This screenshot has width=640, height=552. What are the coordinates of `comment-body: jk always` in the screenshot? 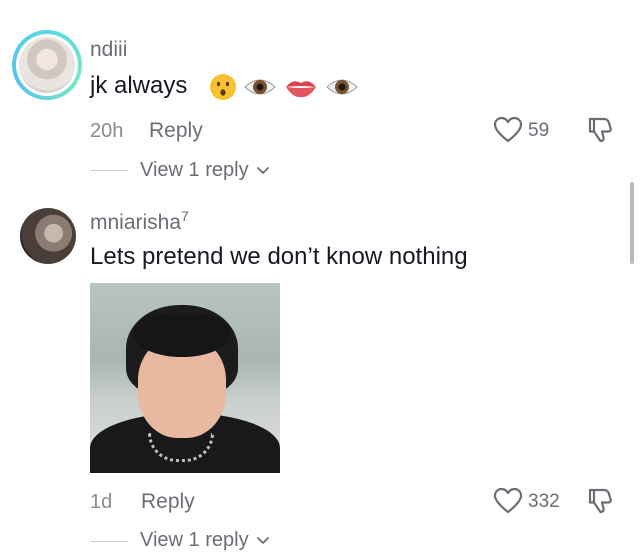 It's located at (139, 85).